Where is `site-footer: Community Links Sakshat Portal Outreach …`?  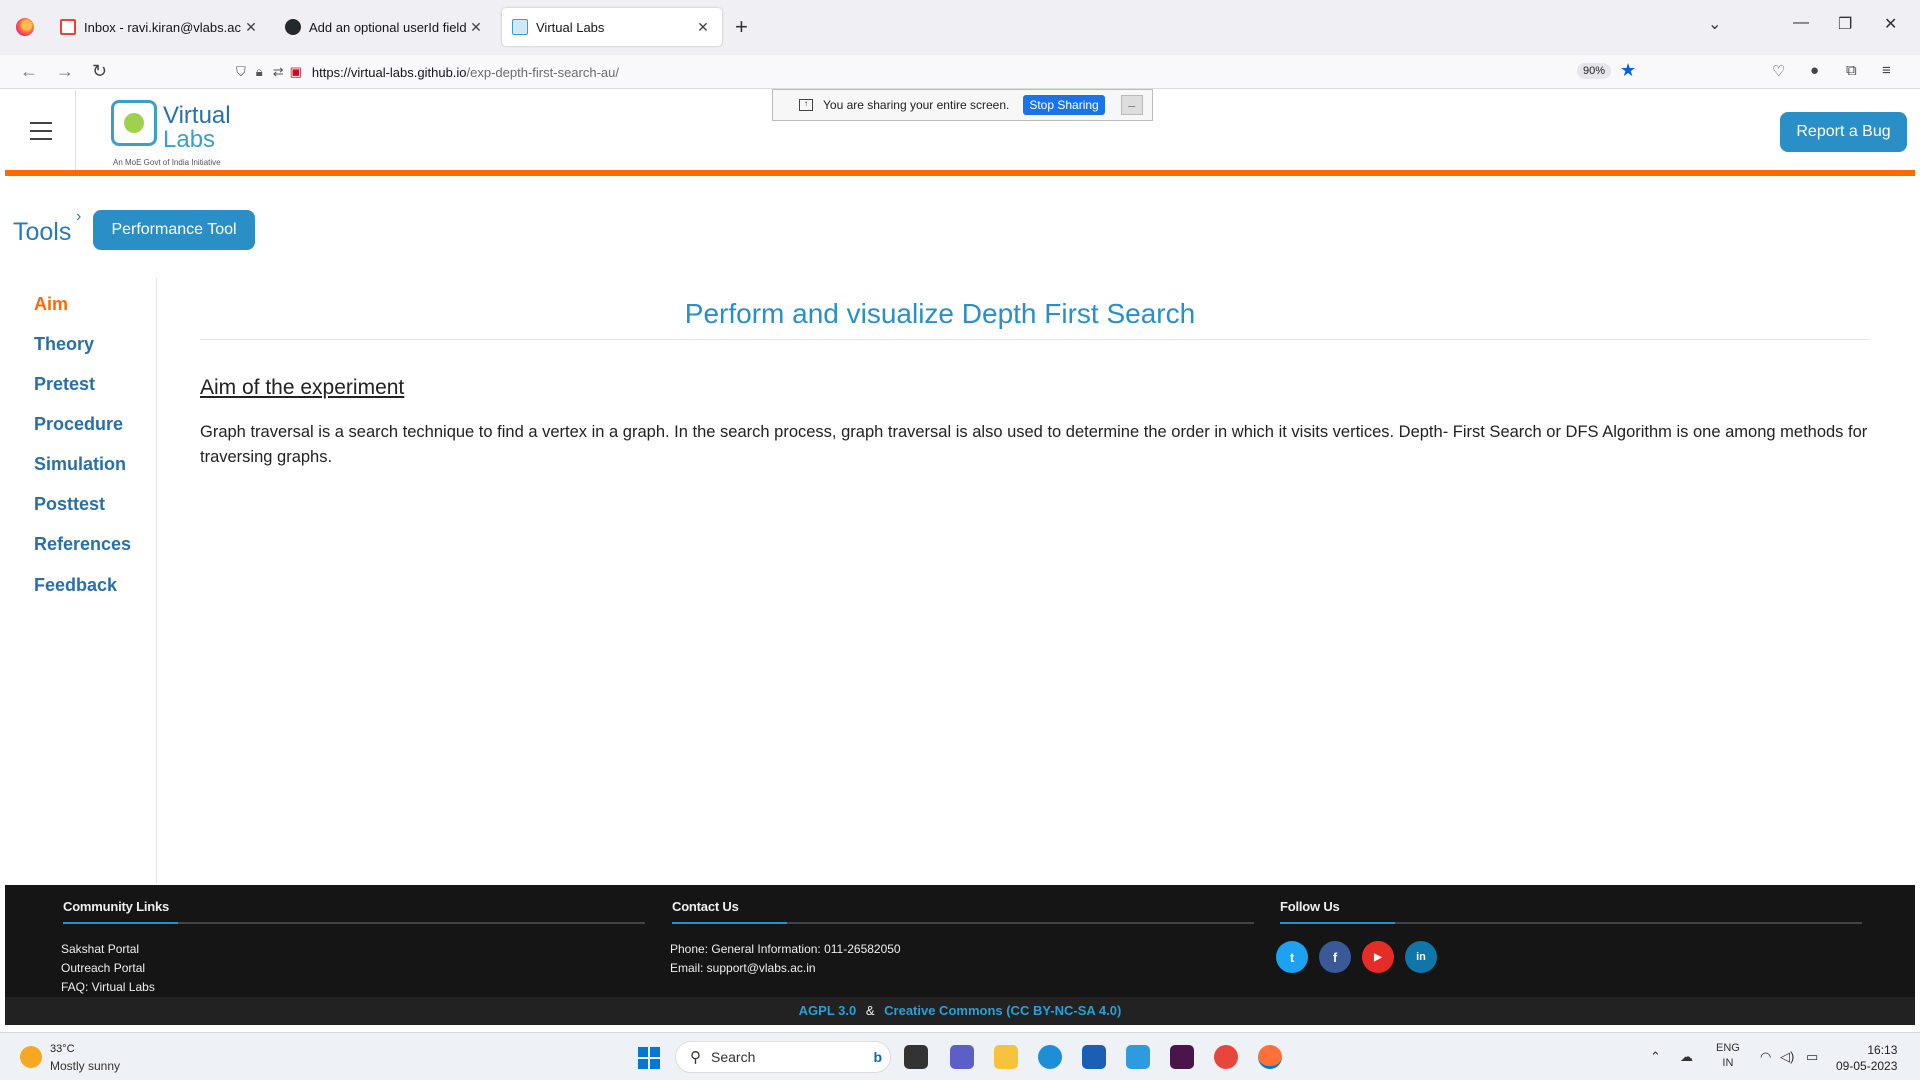
site-footer: Community Links Sakshat Portal Outreach … is located at coordinates (960, 955).